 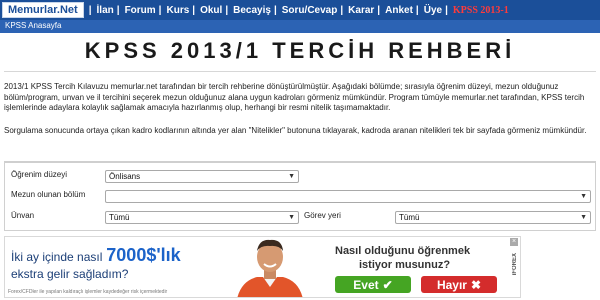 What do you see at coordinates (251, 10) in the screenshot?
I see `nav-item-becayis: Becayiş` at bounding box center [251, 10].